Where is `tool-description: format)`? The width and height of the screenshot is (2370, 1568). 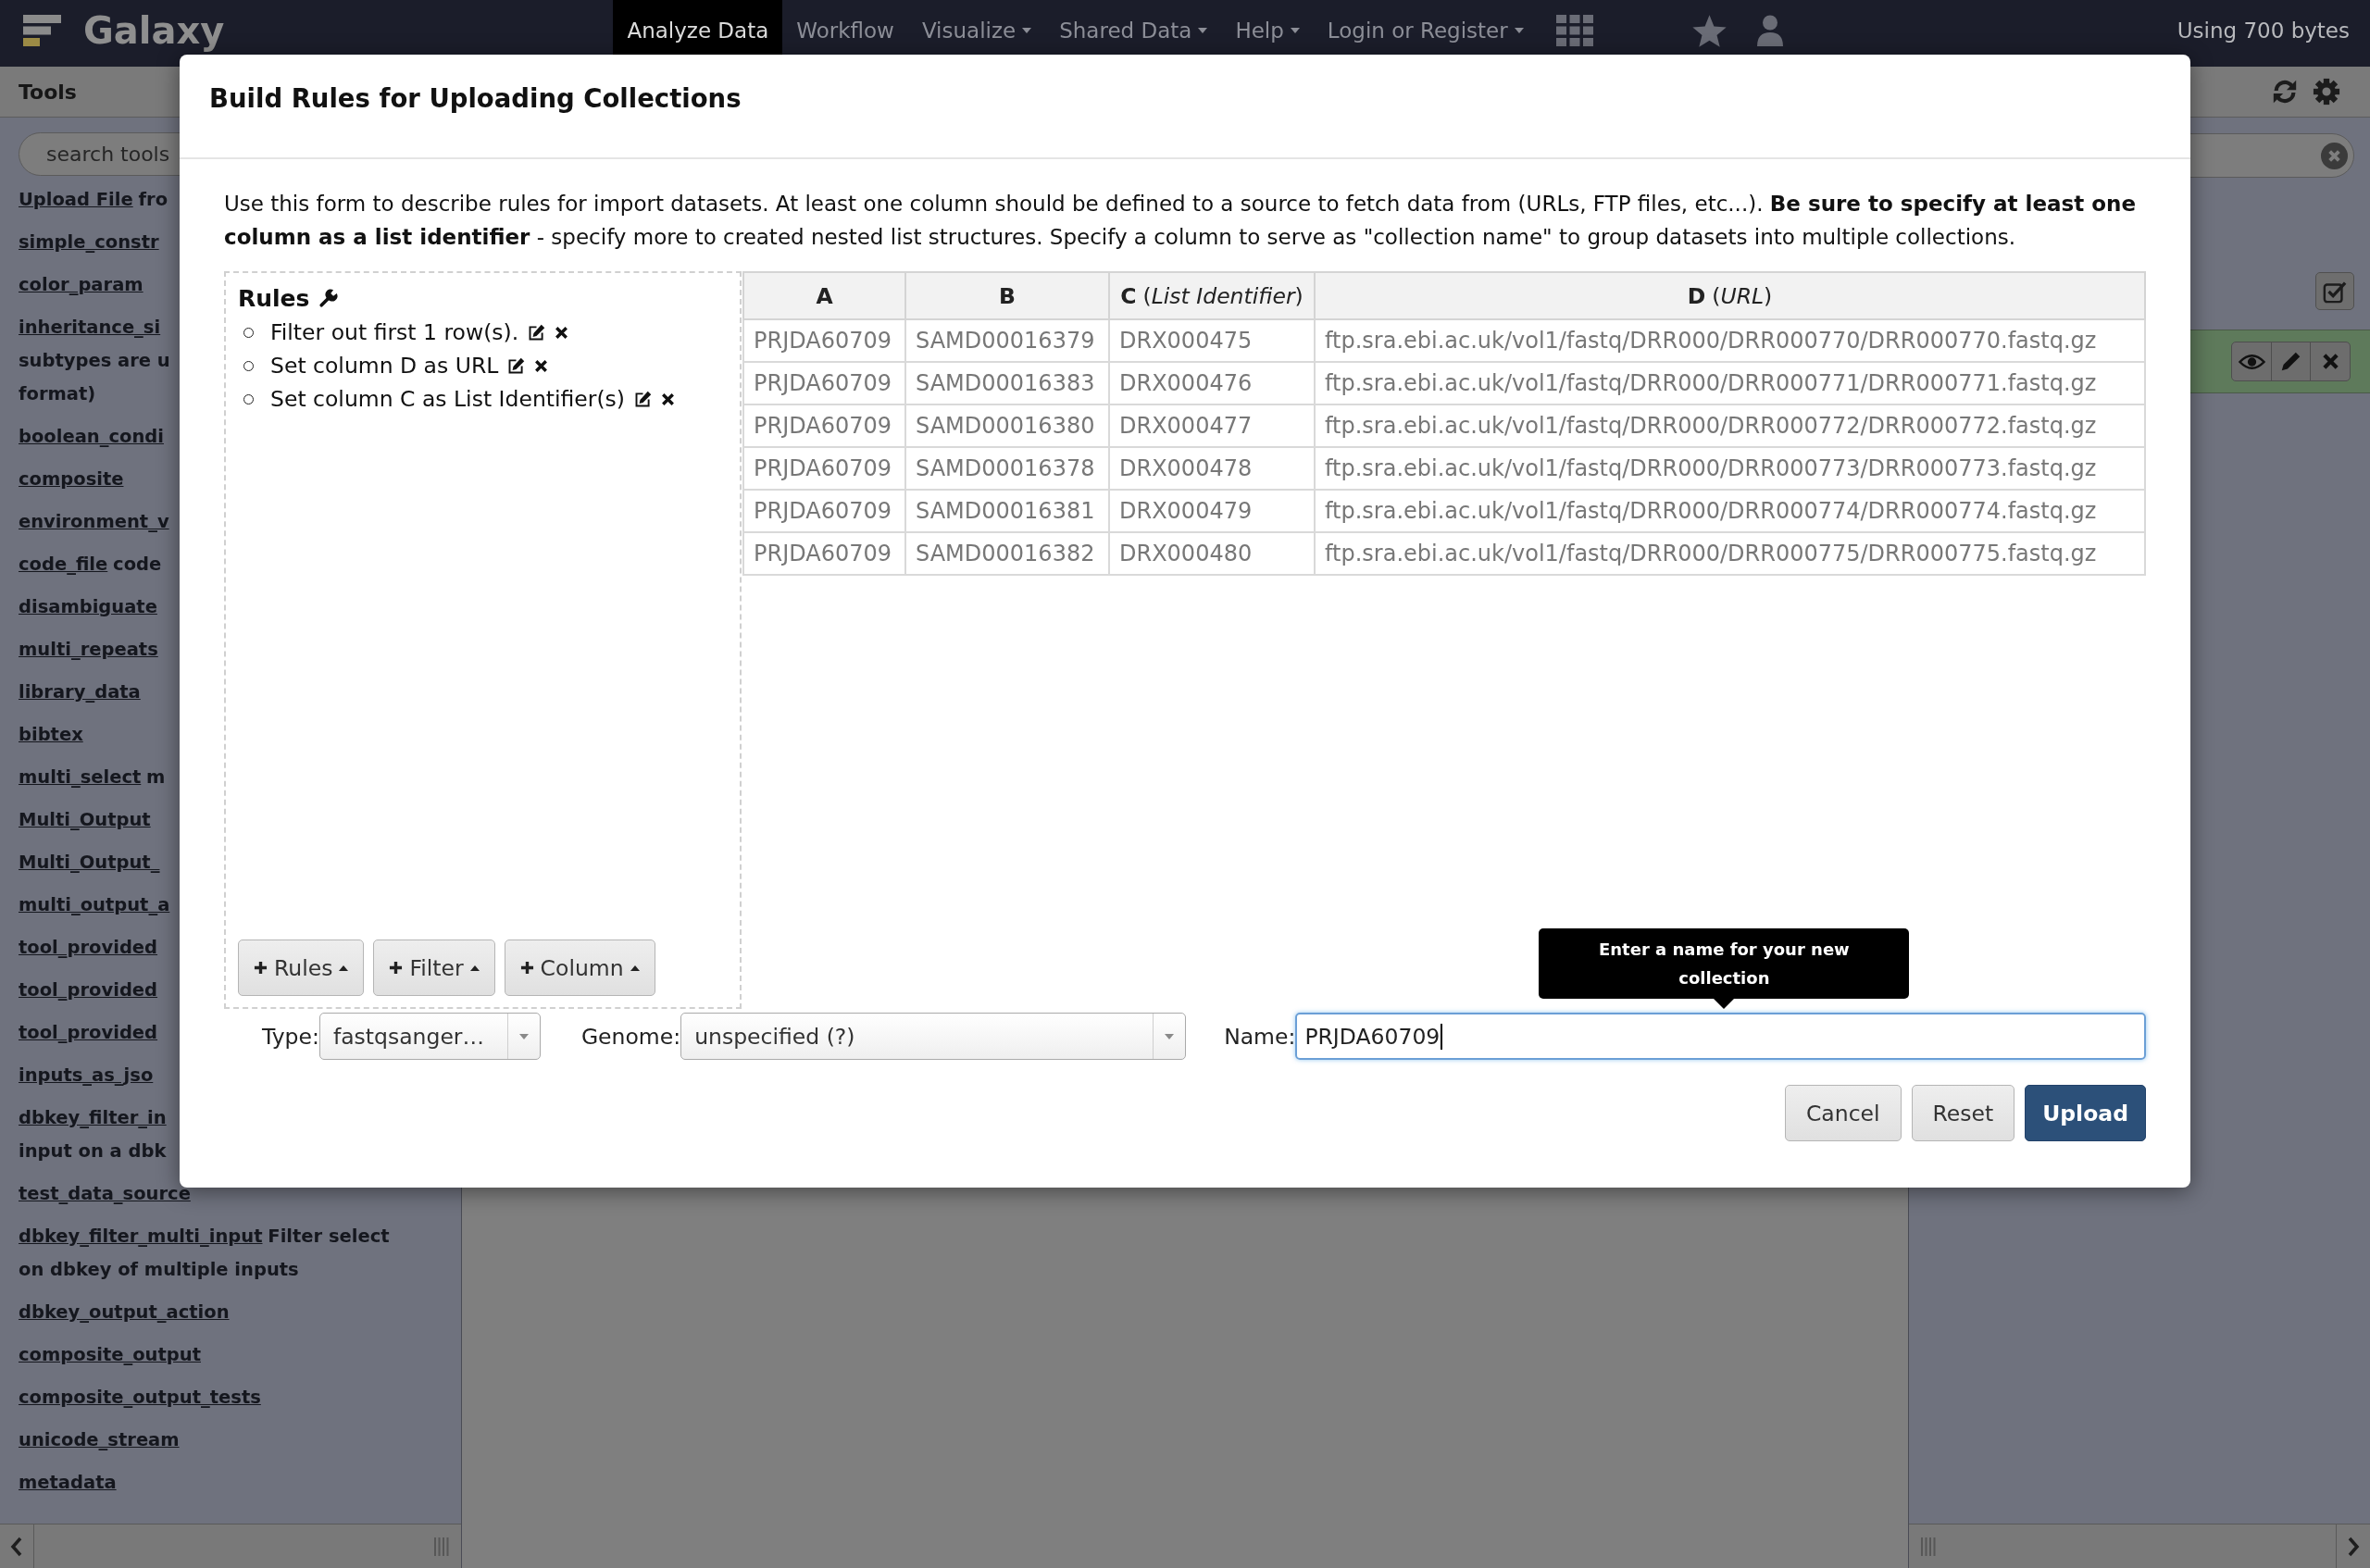 tool-description: format) is located at coordinates (57, 393).